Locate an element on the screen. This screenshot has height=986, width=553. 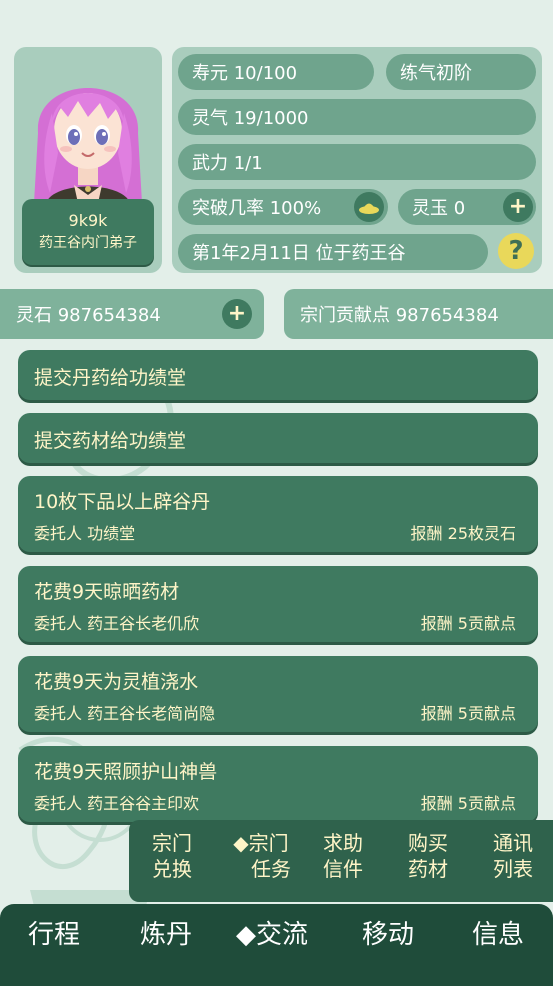
task-item-dry-herbs: 花费9天晾晒药材 委托人 药王谷长老仉欣 报酬 5贡献点 is located at coordinates (278, 604).